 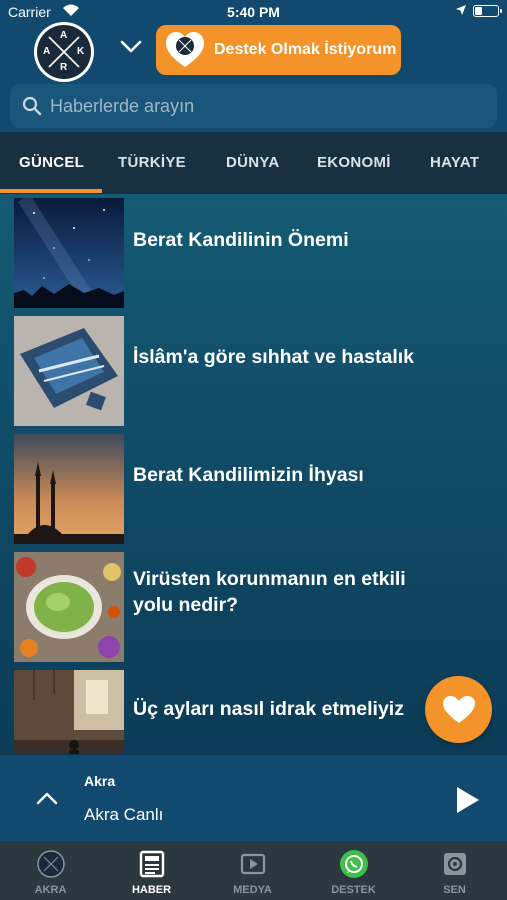 What do you see at coordinates (64, 67) in the screenshot?
I see `logo-letter-bottom: R` at bounding box center [64, 67].